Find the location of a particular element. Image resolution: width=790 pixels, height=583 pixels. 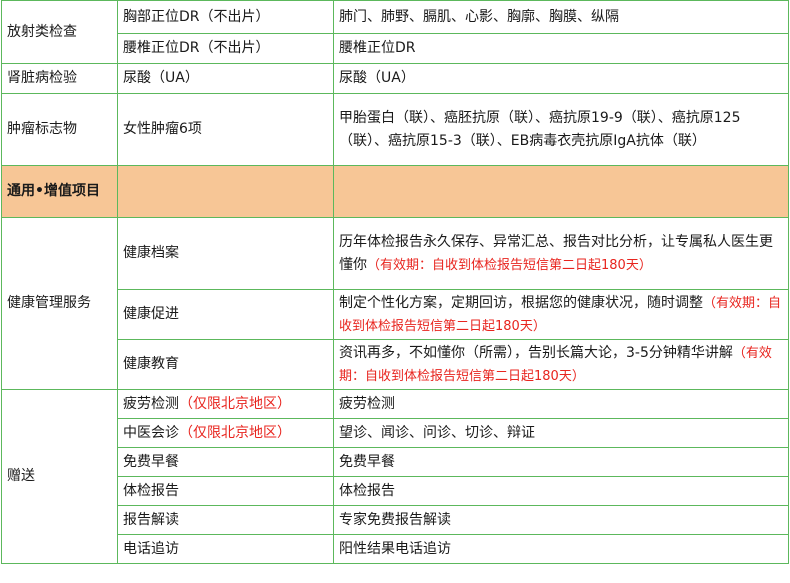

table-row: 体检报告 体检报告 is located at coordinates (395, 491).